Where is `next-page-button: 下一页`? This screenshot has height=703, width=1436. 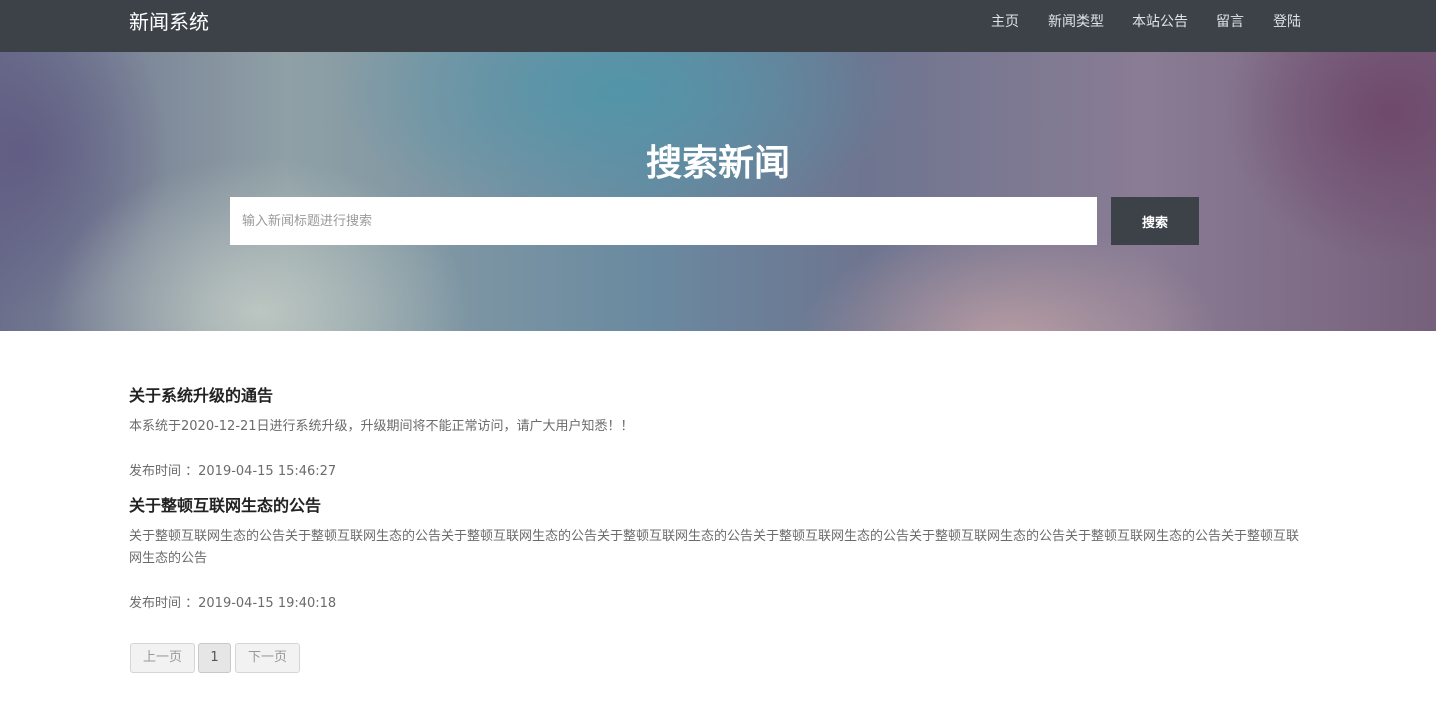
next-page-button: 下一页 is located at coordinates (267, 658).